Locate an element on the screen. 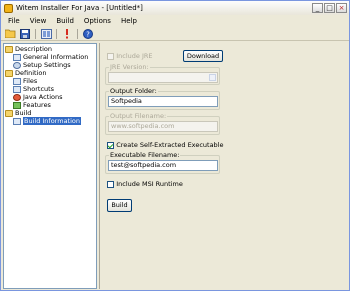 This screenshot has width=350, height=291. window-controls: _ □ × is located at coordinates (329, 8).